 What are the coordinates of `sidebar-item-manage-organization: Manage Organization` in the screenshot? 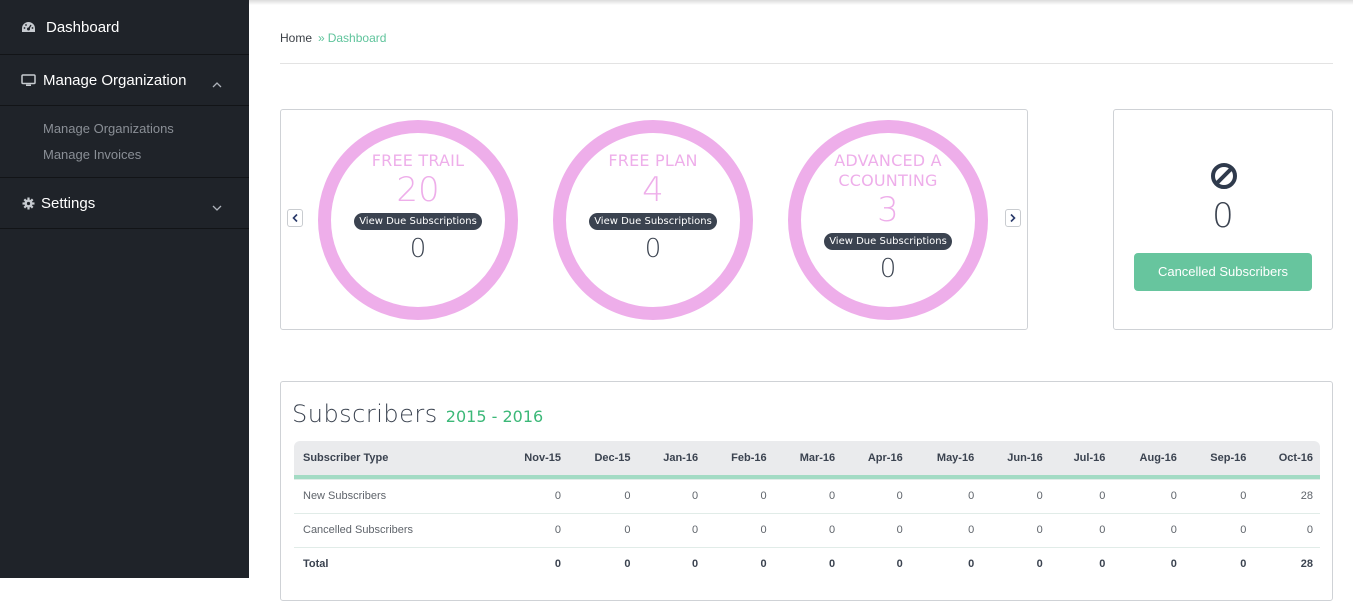 It's located at (124, 80).